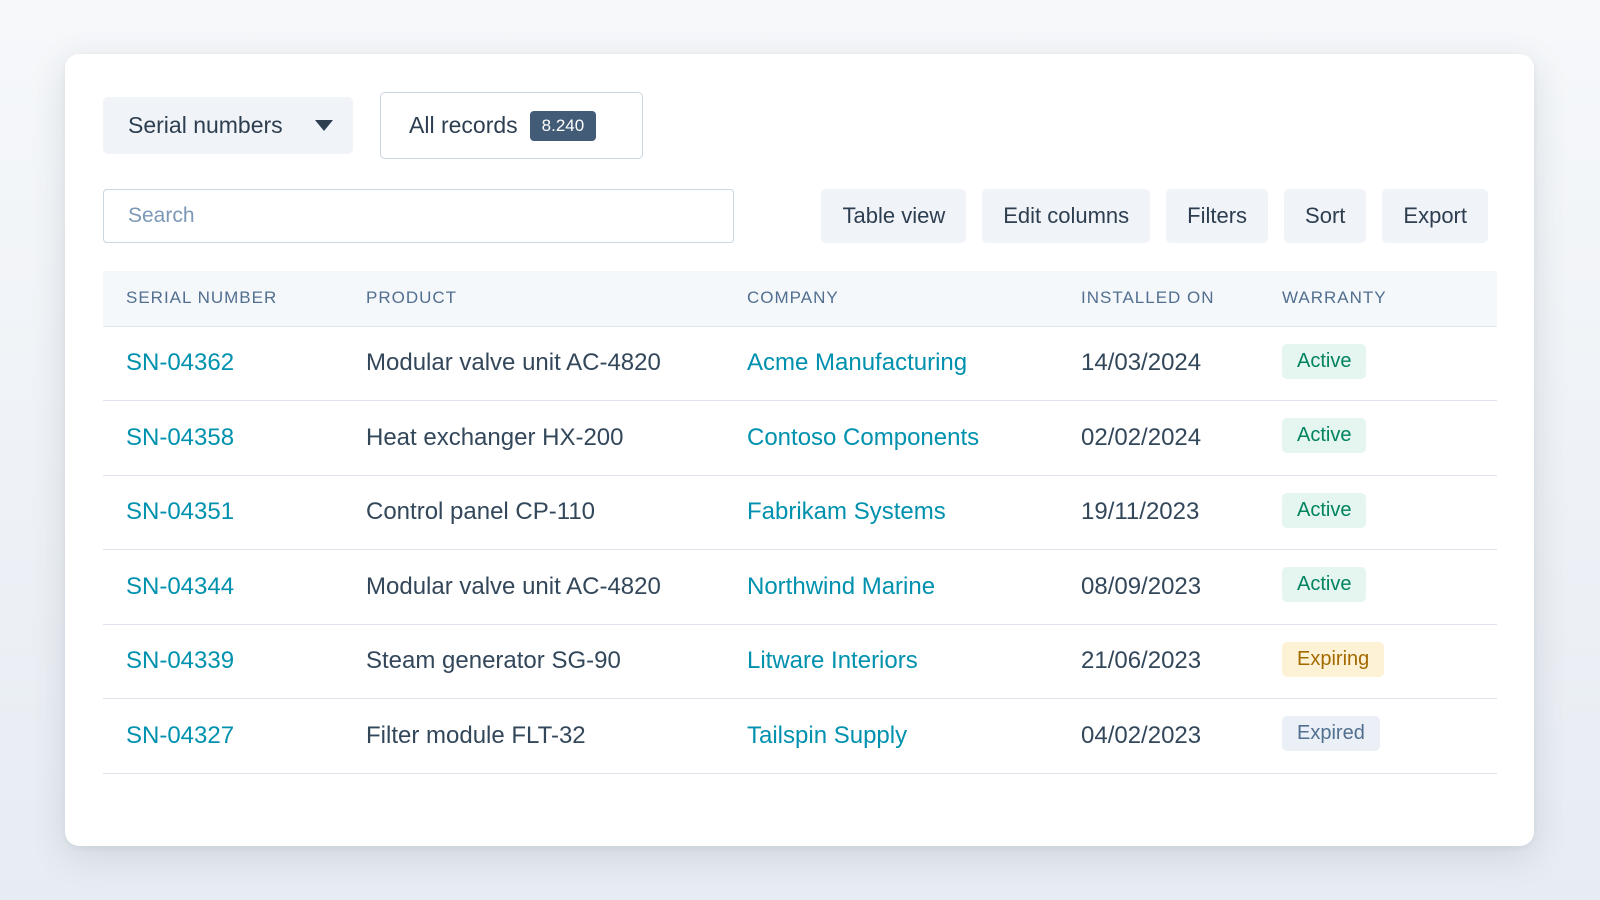 The image size is (1600, 900). I want to click on filters-button: Filters, so click(1217, 216).